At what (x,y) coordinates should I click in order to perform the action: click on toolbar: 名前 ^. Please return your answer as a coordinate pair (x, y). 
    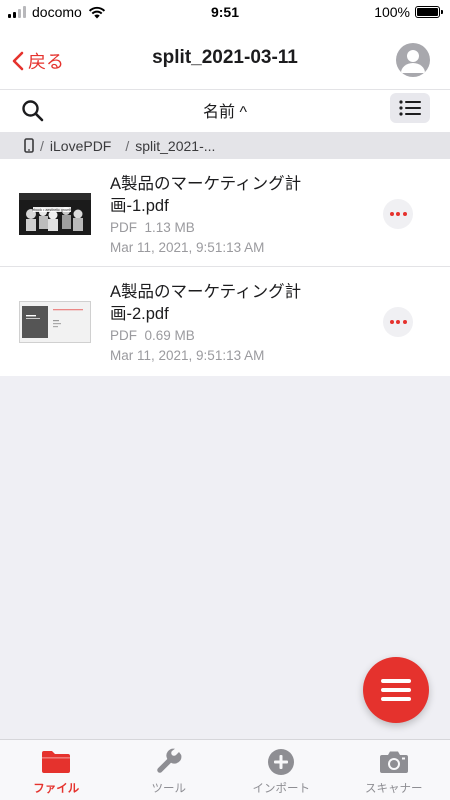
    Looking at the image, I should click on (225, 111).